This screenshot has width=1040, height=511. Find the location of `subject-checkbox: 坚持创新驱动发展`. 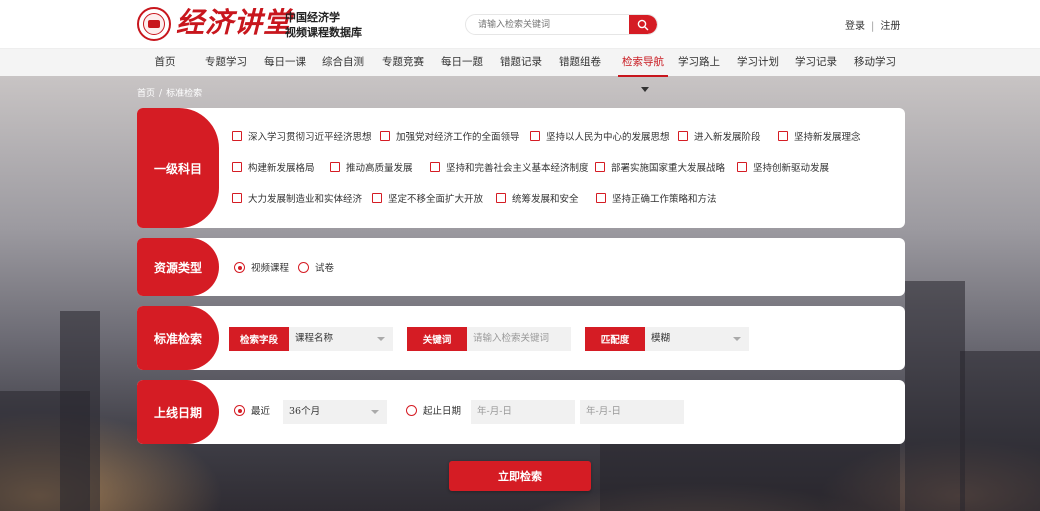

subject-checkbox: 坚持创新驱动发展 is located at coordinates (783, 168).